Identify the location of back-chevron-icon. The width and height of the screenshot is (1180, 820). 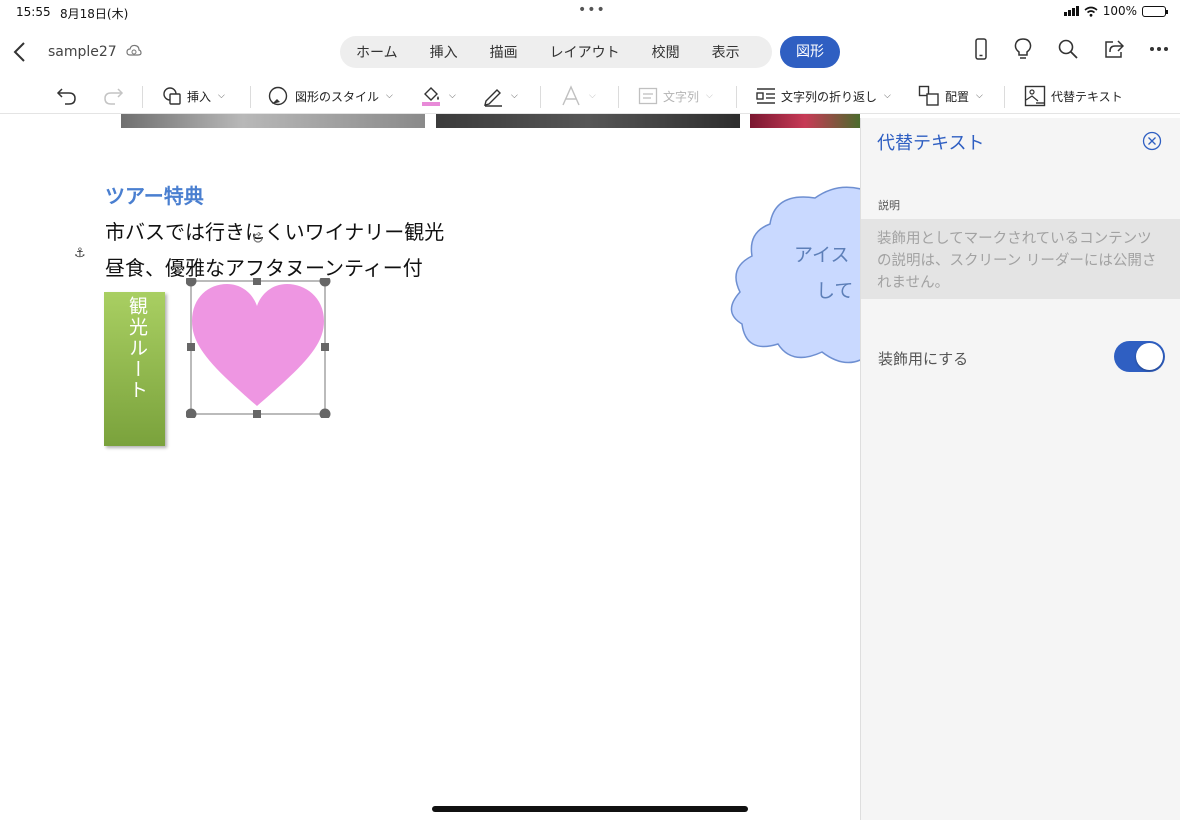
(20, 52).